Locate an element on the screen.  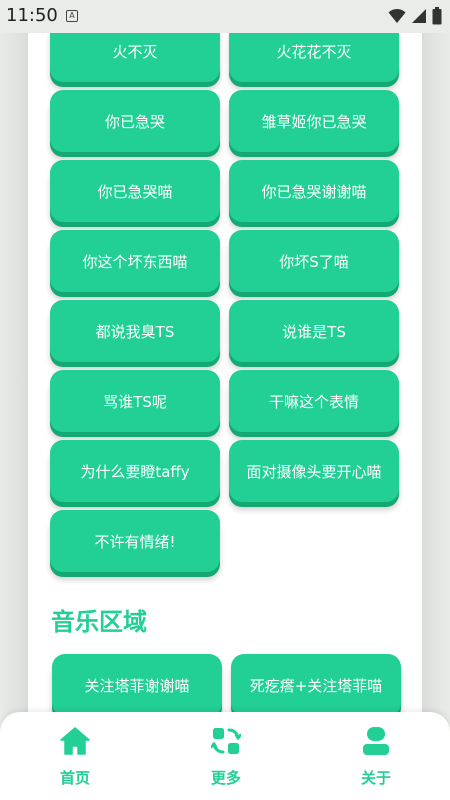
sound-button: 不许有情绪! is located at coordinates (135, 541).